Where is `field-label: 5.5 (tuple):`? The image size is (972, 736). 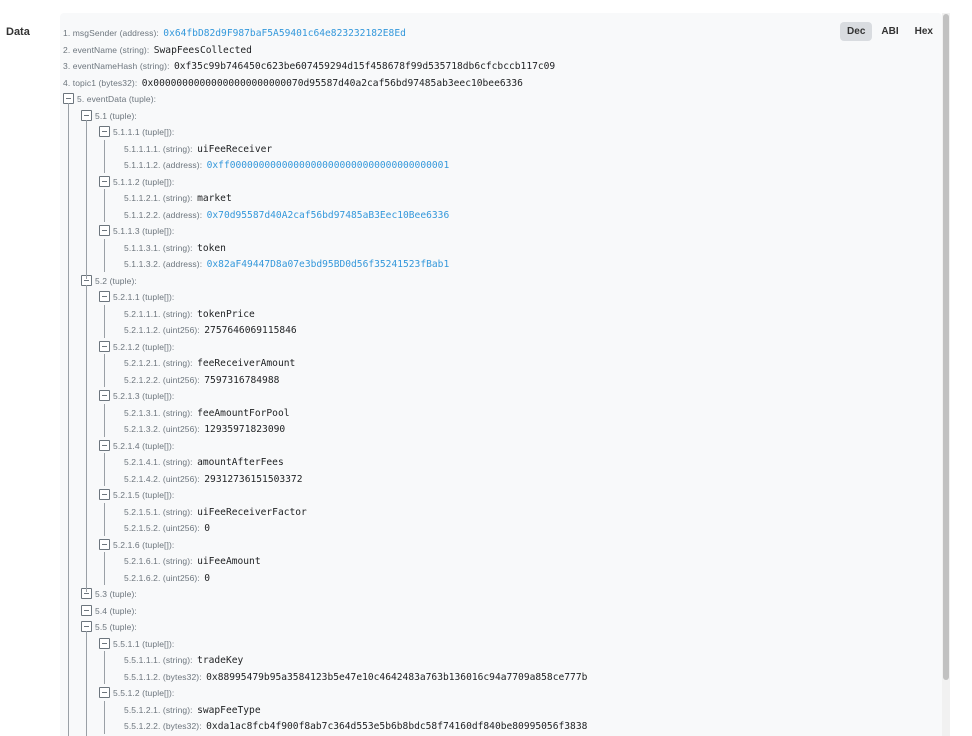 field-label: 5.5 (tuple): is located at coordinates (116, 627).